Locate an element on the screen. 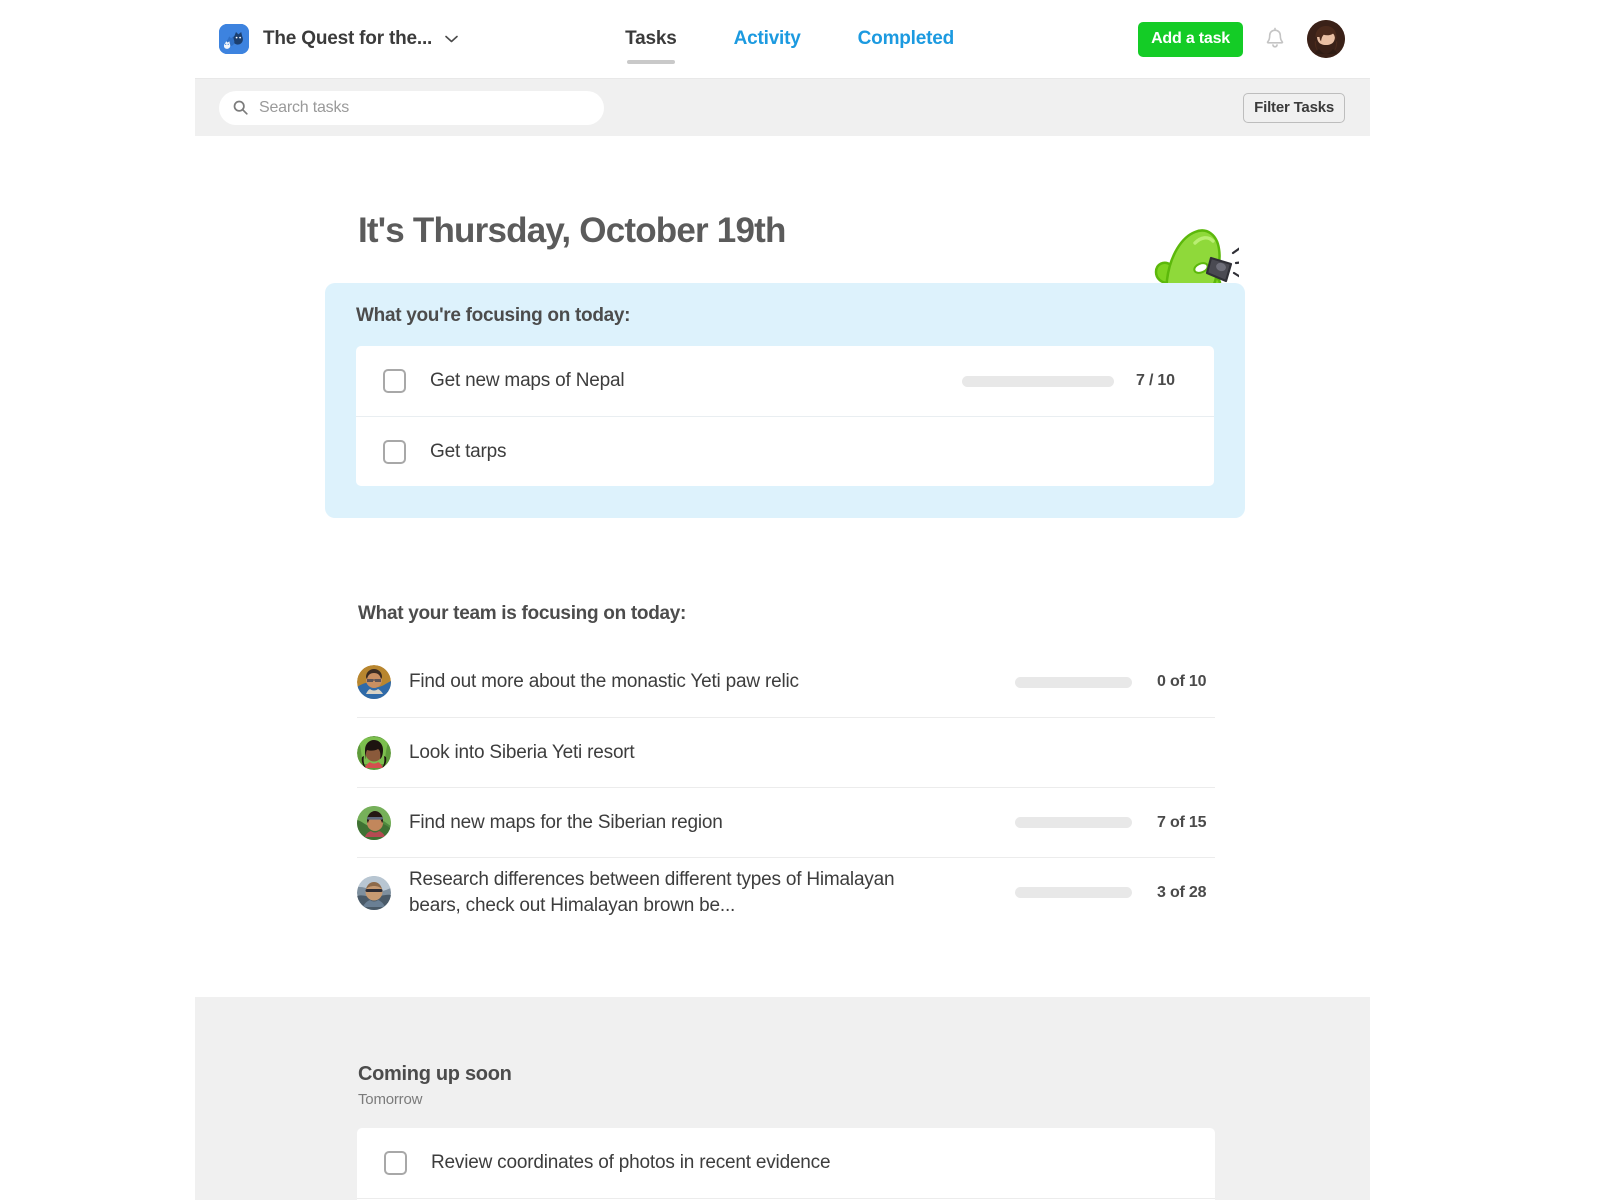 The image size is (1600, 1200). progress-count: 7 / 10 is located at coordinates (1155, 380).